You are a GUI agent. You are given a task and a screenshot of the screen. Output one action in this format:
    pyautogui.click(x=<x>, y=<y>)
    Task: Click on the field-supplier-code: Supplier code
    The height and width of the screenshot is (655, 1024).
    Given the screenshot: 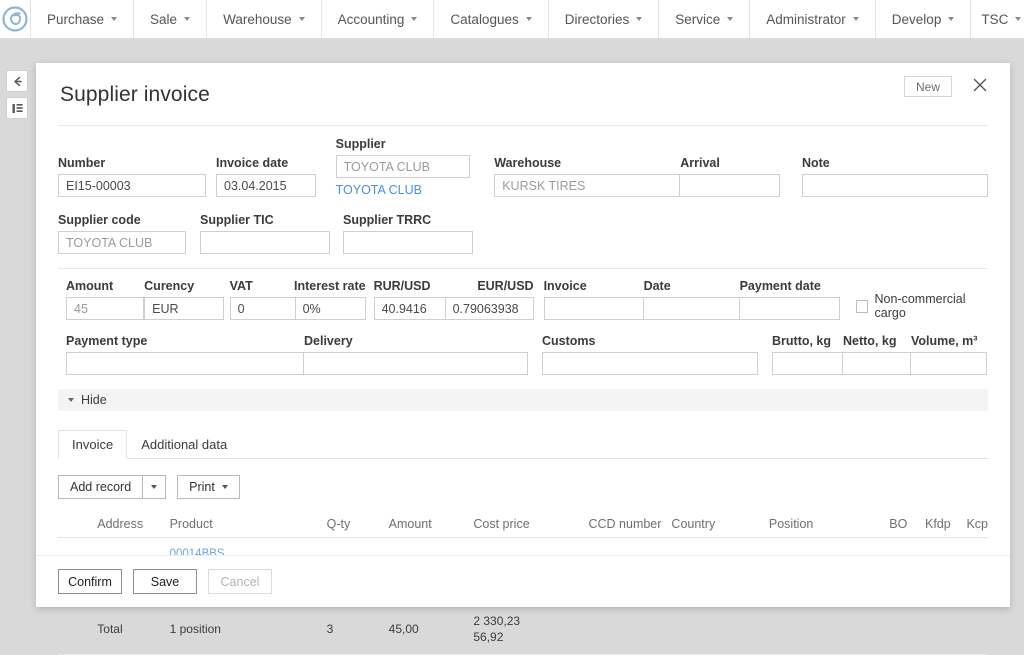 What is the action you would take?
    pyautogui.click(x=129, y=233)
    